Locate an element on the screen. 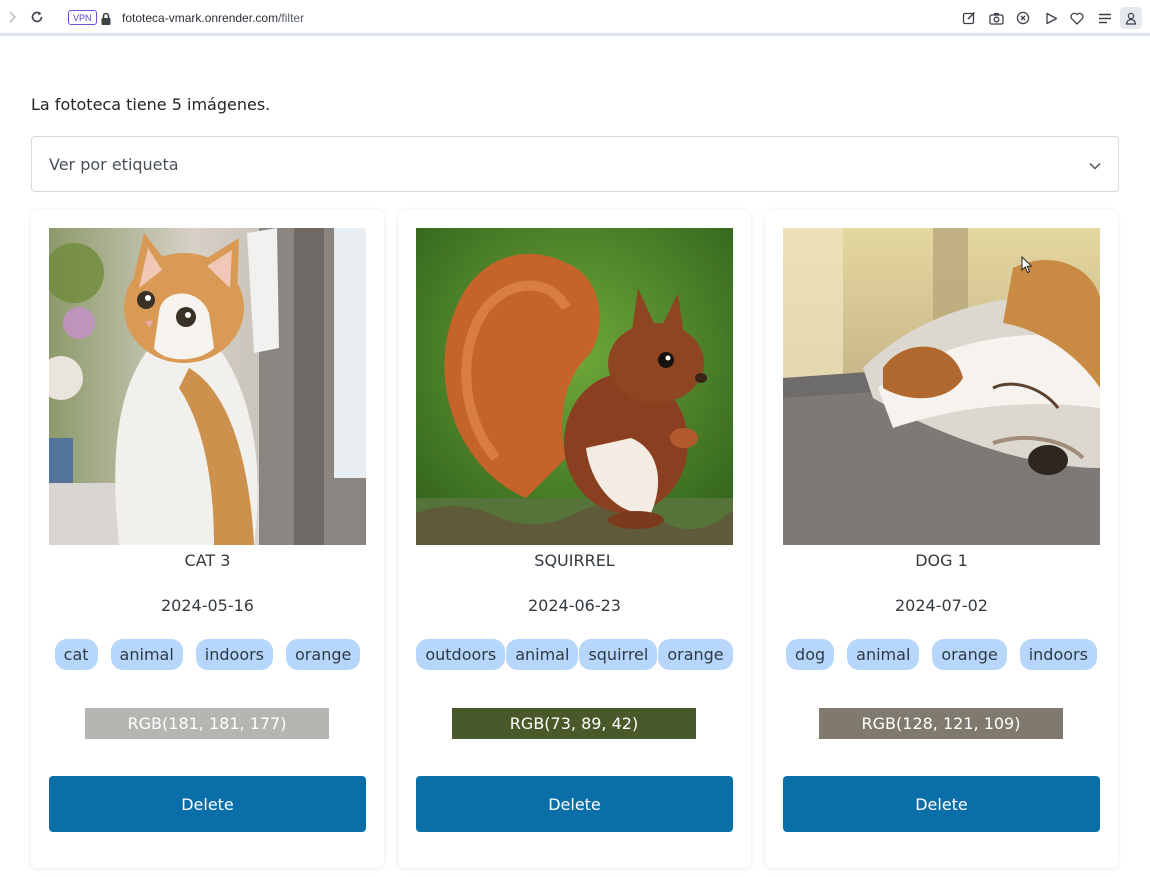  tag-badge: dog is located at coordinates (810, 654).